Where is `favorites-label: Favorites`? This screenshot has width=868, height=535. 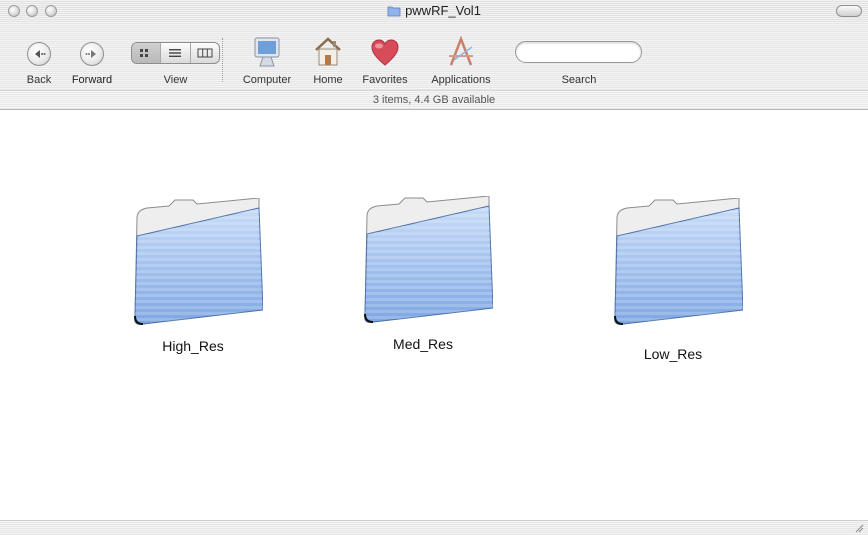 favorites-label: Favorites is located at coordinates (385, 80).